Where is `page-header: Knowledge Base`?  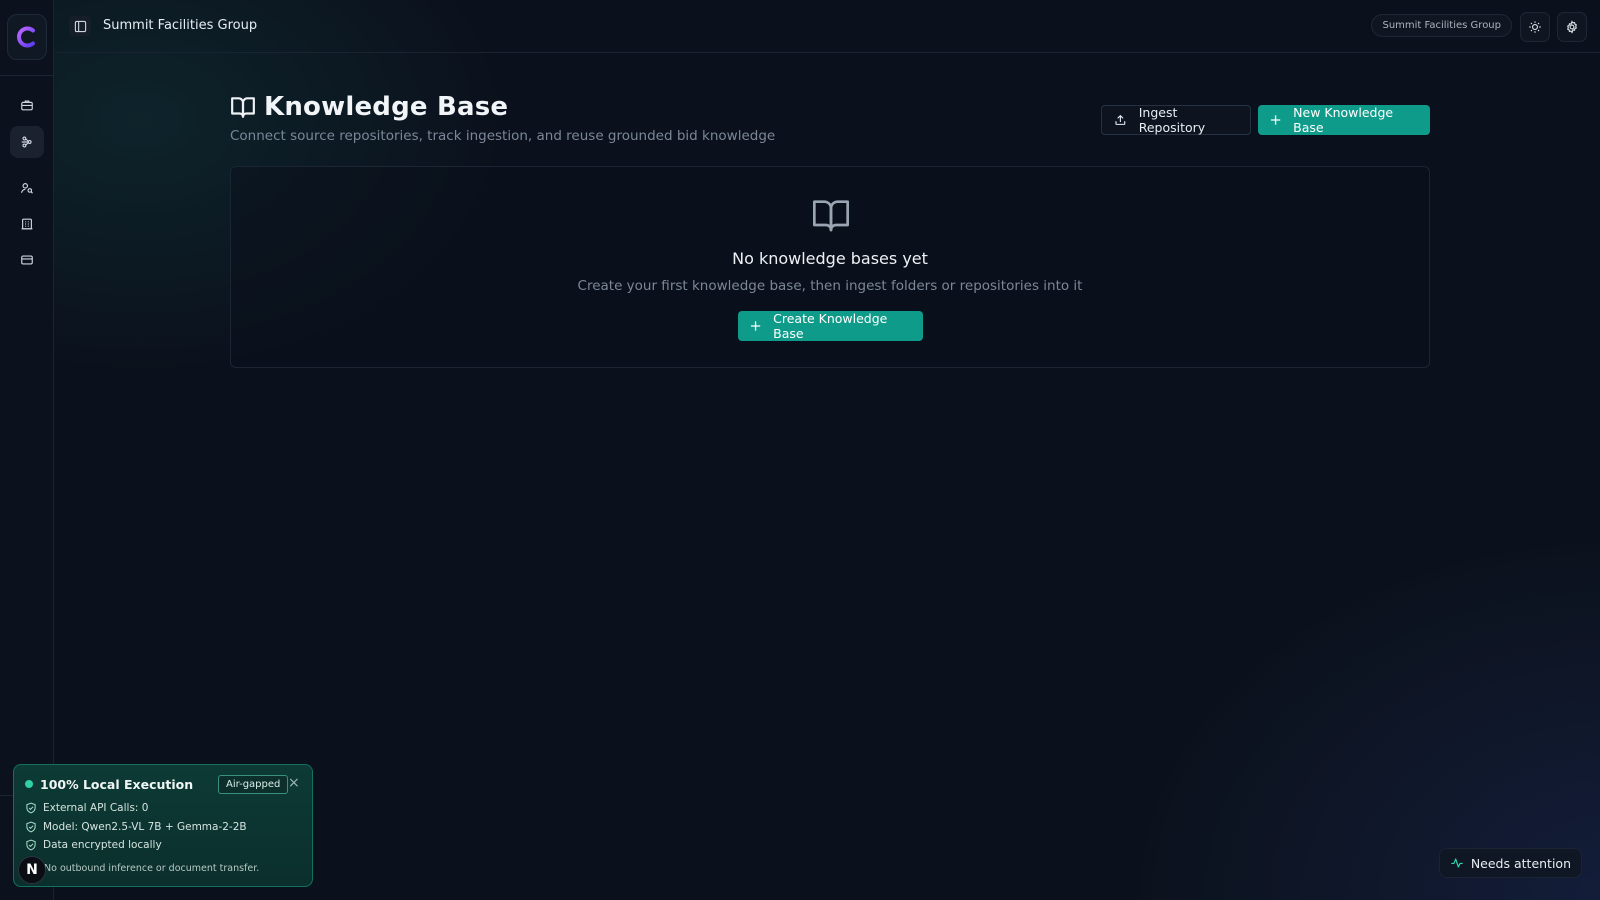
page-header: Knowledge Base is located at coordinates (369, 107).